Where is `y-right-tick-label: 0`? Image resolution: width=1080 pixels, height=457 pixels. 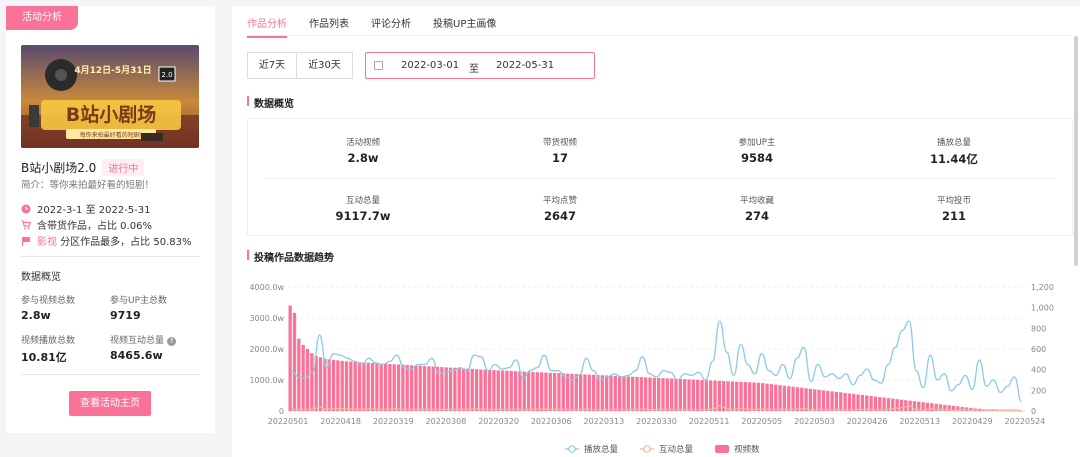 y-right-tick-label: 0 is located at coordinates (1033, 411).